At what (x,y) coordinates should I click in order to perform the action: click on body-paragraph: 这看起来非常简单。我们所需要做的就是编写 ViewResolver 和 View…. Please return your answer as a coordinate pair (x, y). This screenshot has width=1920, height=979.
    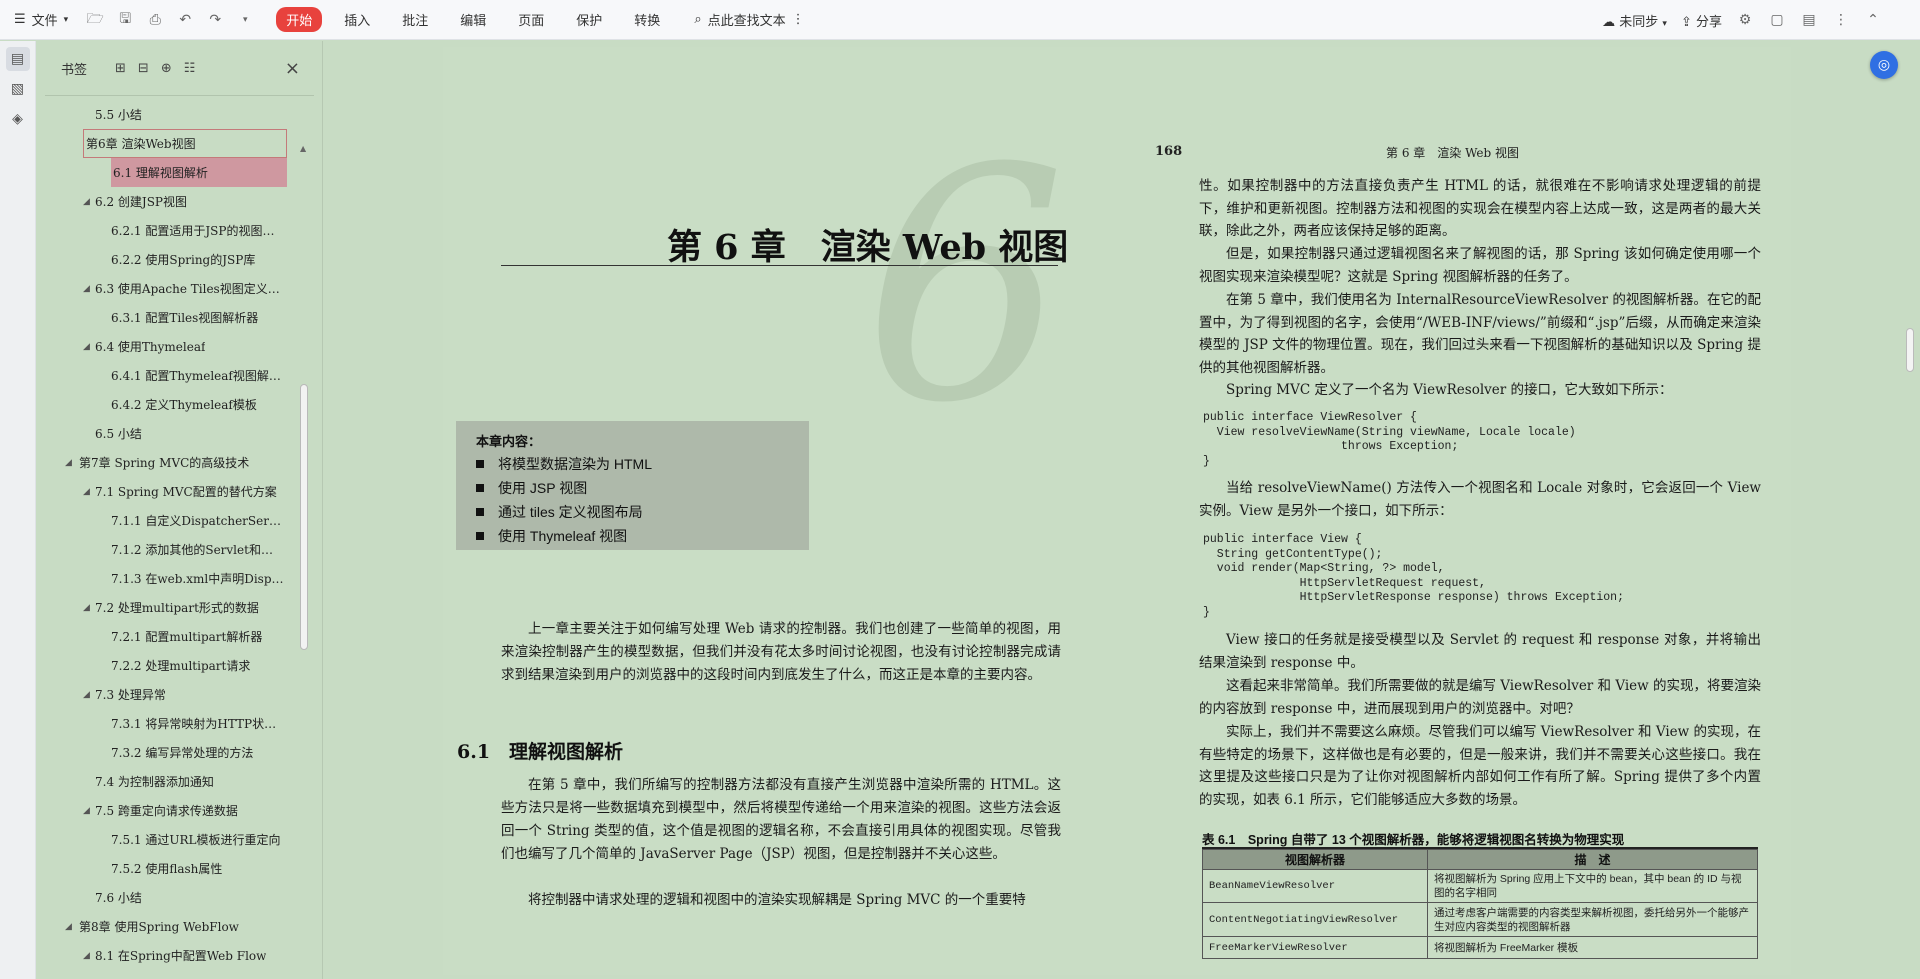
    Looking at the image, I should click on (1480, 697).